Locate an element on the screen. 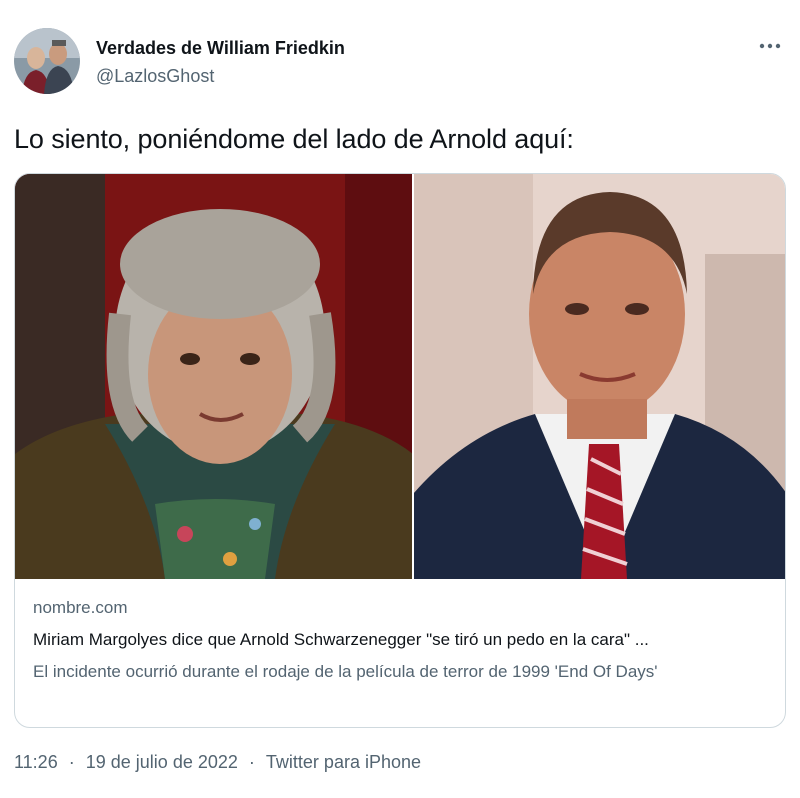 Image resolution: width=800 pixels, height=798 pixels. avatar is located at coordinates (47, 61).